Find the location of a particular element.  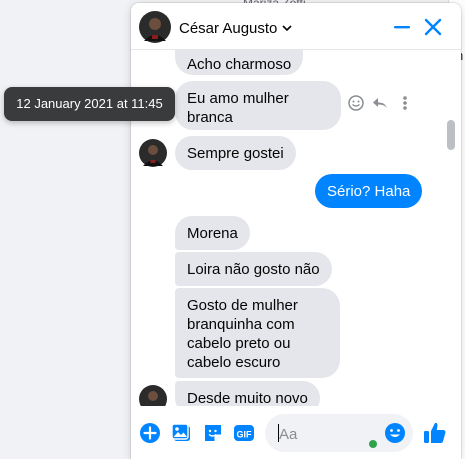

gif-icon: GIF is located at coordinates (244, 433).